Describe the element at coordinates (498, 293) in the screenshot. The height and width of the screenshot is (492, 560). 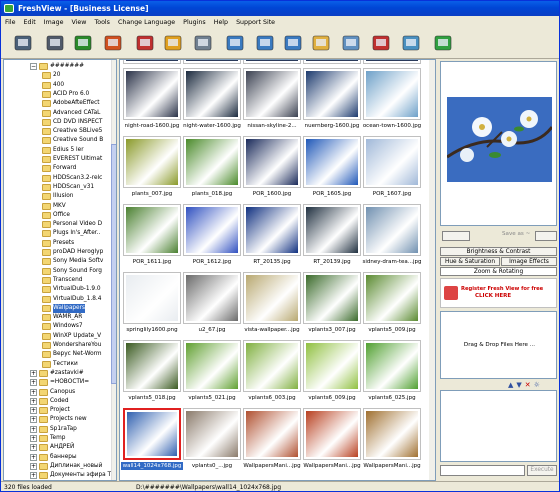
I see `register-banner: Register Fresh View for free CLICK HERE` at that location.